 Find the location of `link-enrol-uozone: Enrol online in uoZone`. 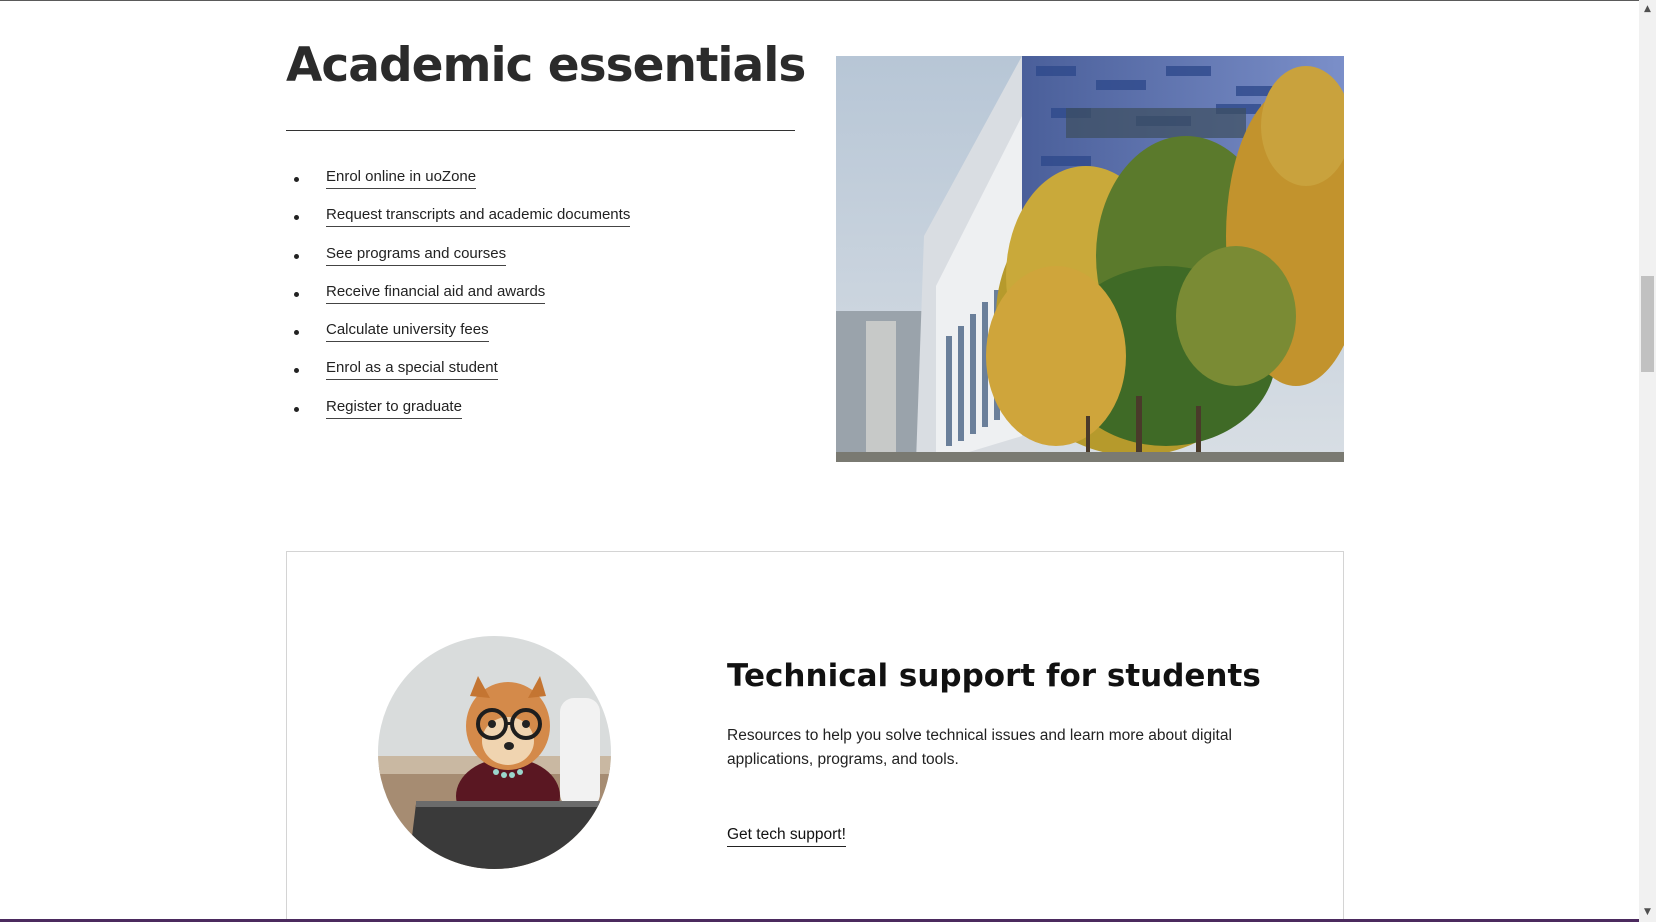

link-enrol-uozone: Enrol online in uoZone is located at coordinates (401, 177).